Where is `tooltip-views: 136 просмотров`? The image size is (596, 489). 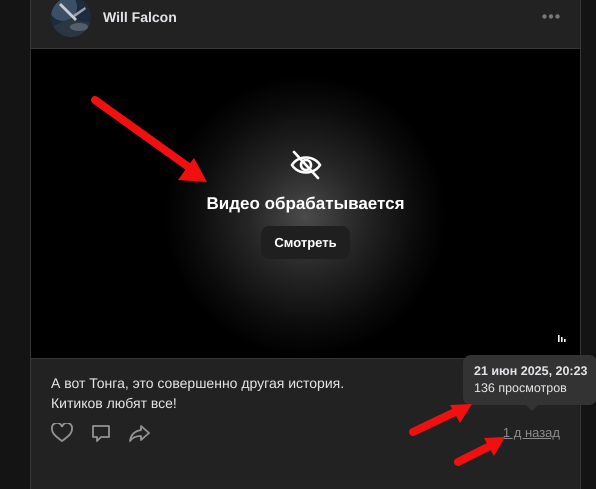 tooltip-views: 136 просмотров is located at coordinates (520, 388).